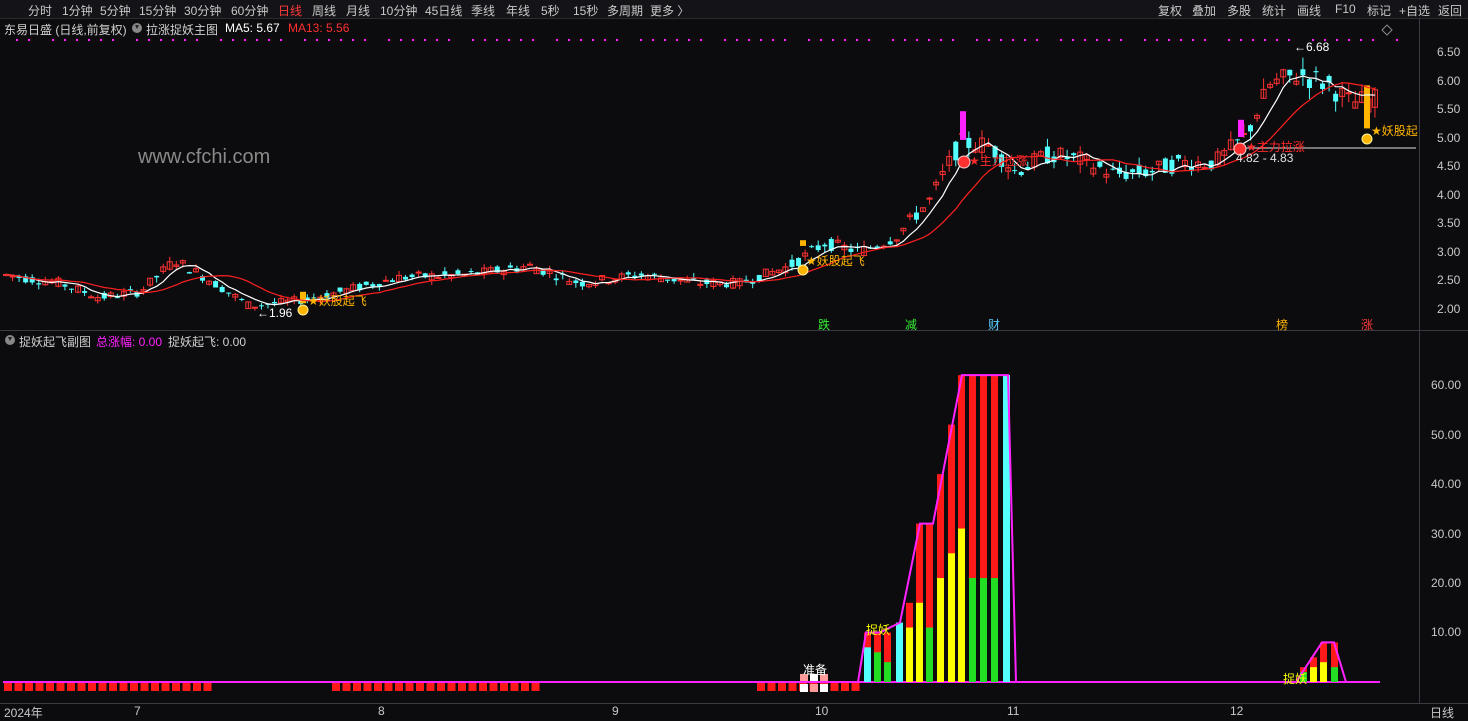  What do you see at coordinates (1446, 385) in the screenshot?
I see `sub-tick: 60.00` at bounding box center [1446, 385].